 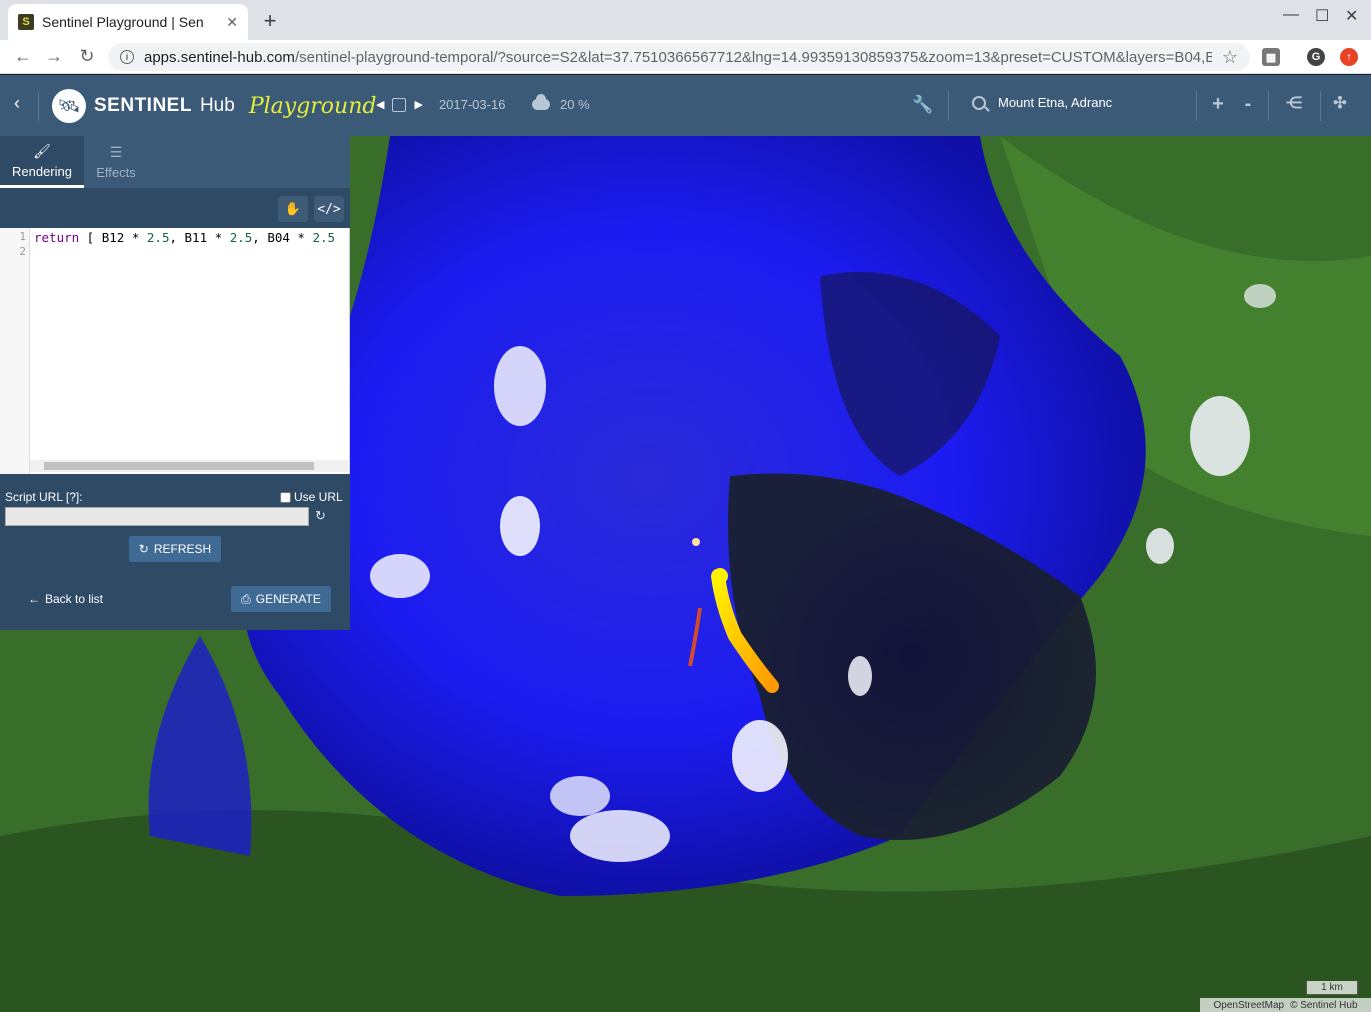 What do you see at coordinates (22, 236) in the screenshot?
I see `line-number: 1` at bounding box center [22, 236].